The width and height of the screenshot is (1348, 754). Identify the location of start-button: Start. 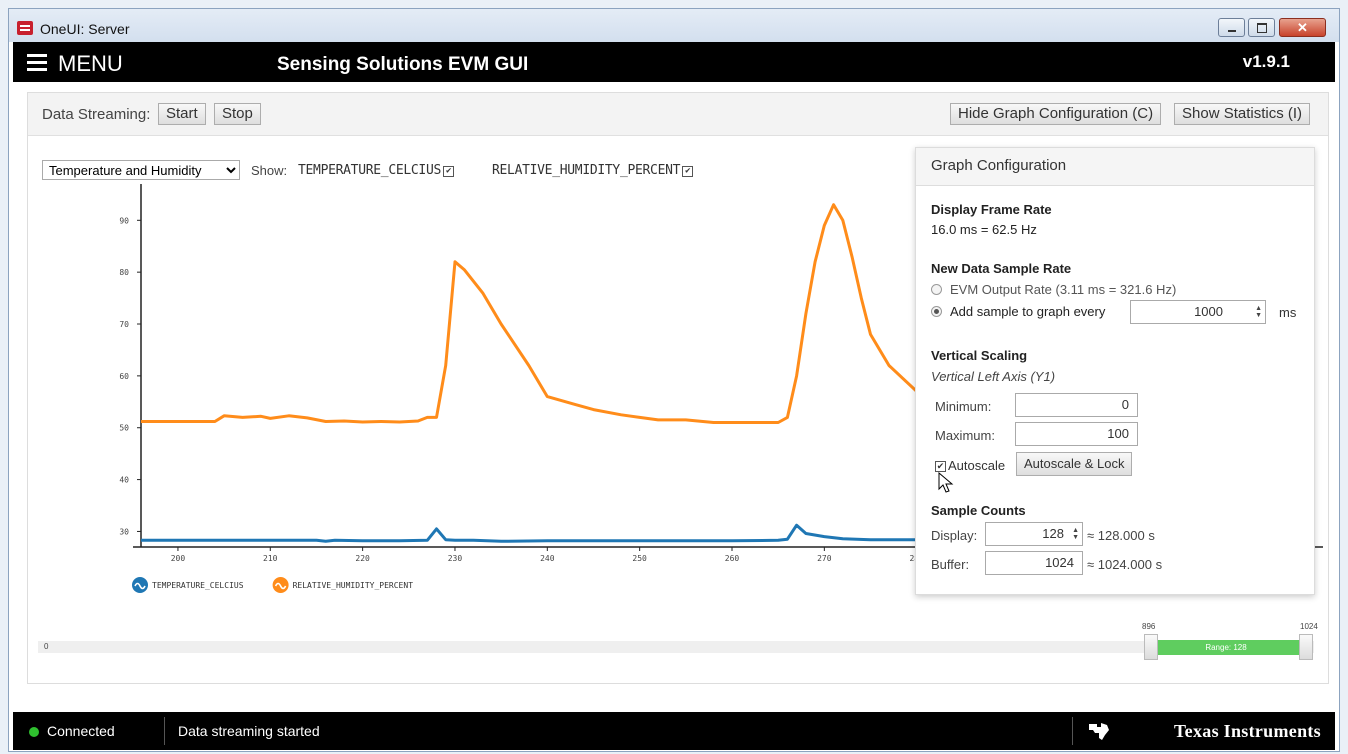
(182, 114).